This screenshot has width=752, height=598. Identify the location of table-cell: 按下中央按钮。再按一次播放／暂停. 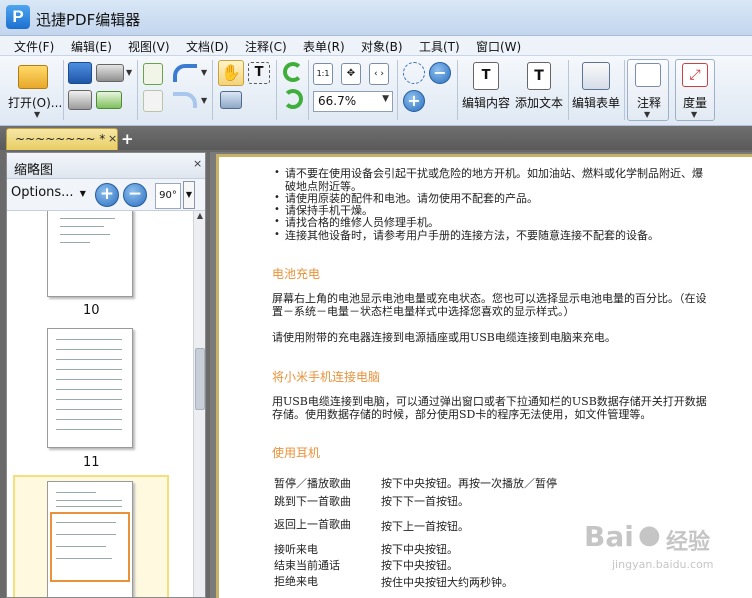
(469, 483).